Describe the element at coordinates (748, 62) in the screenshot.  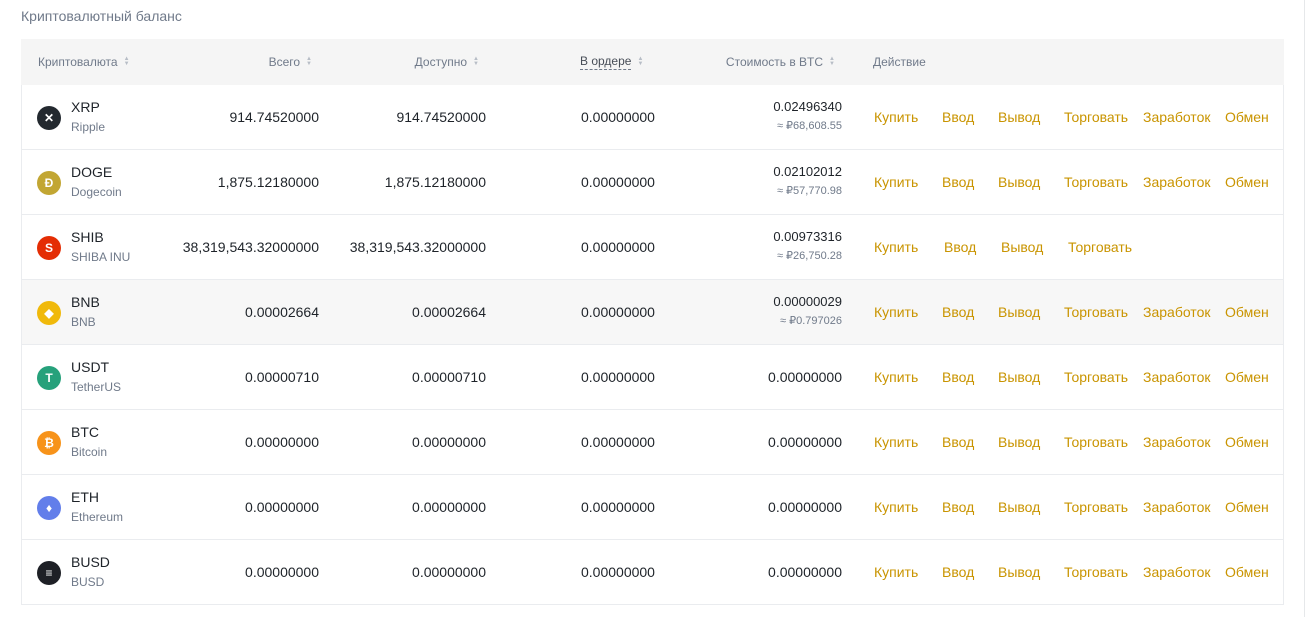
I see `header-btc-value: Стоимость в BTC ▲ ▼` at that location.